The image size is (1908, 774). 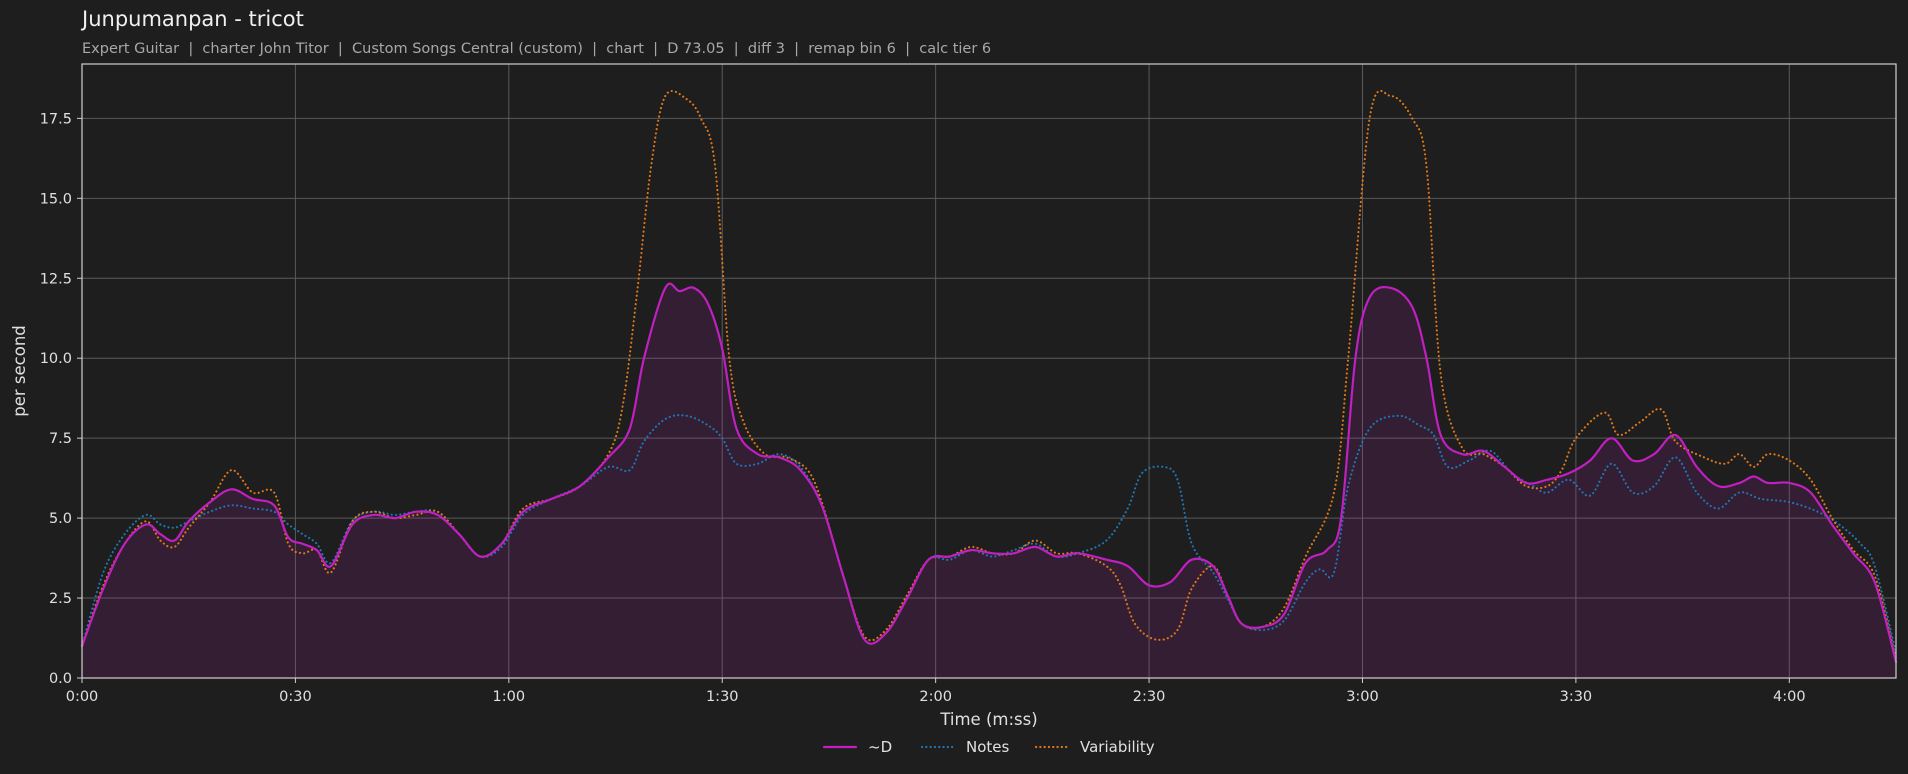 I want to click on y-tick-label: 7.5, so click(x=60, y=439).